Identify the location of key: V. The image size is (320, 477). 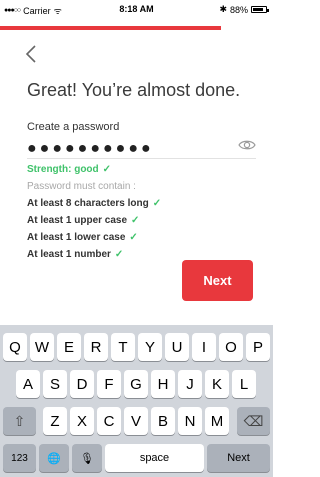
(136, 421).